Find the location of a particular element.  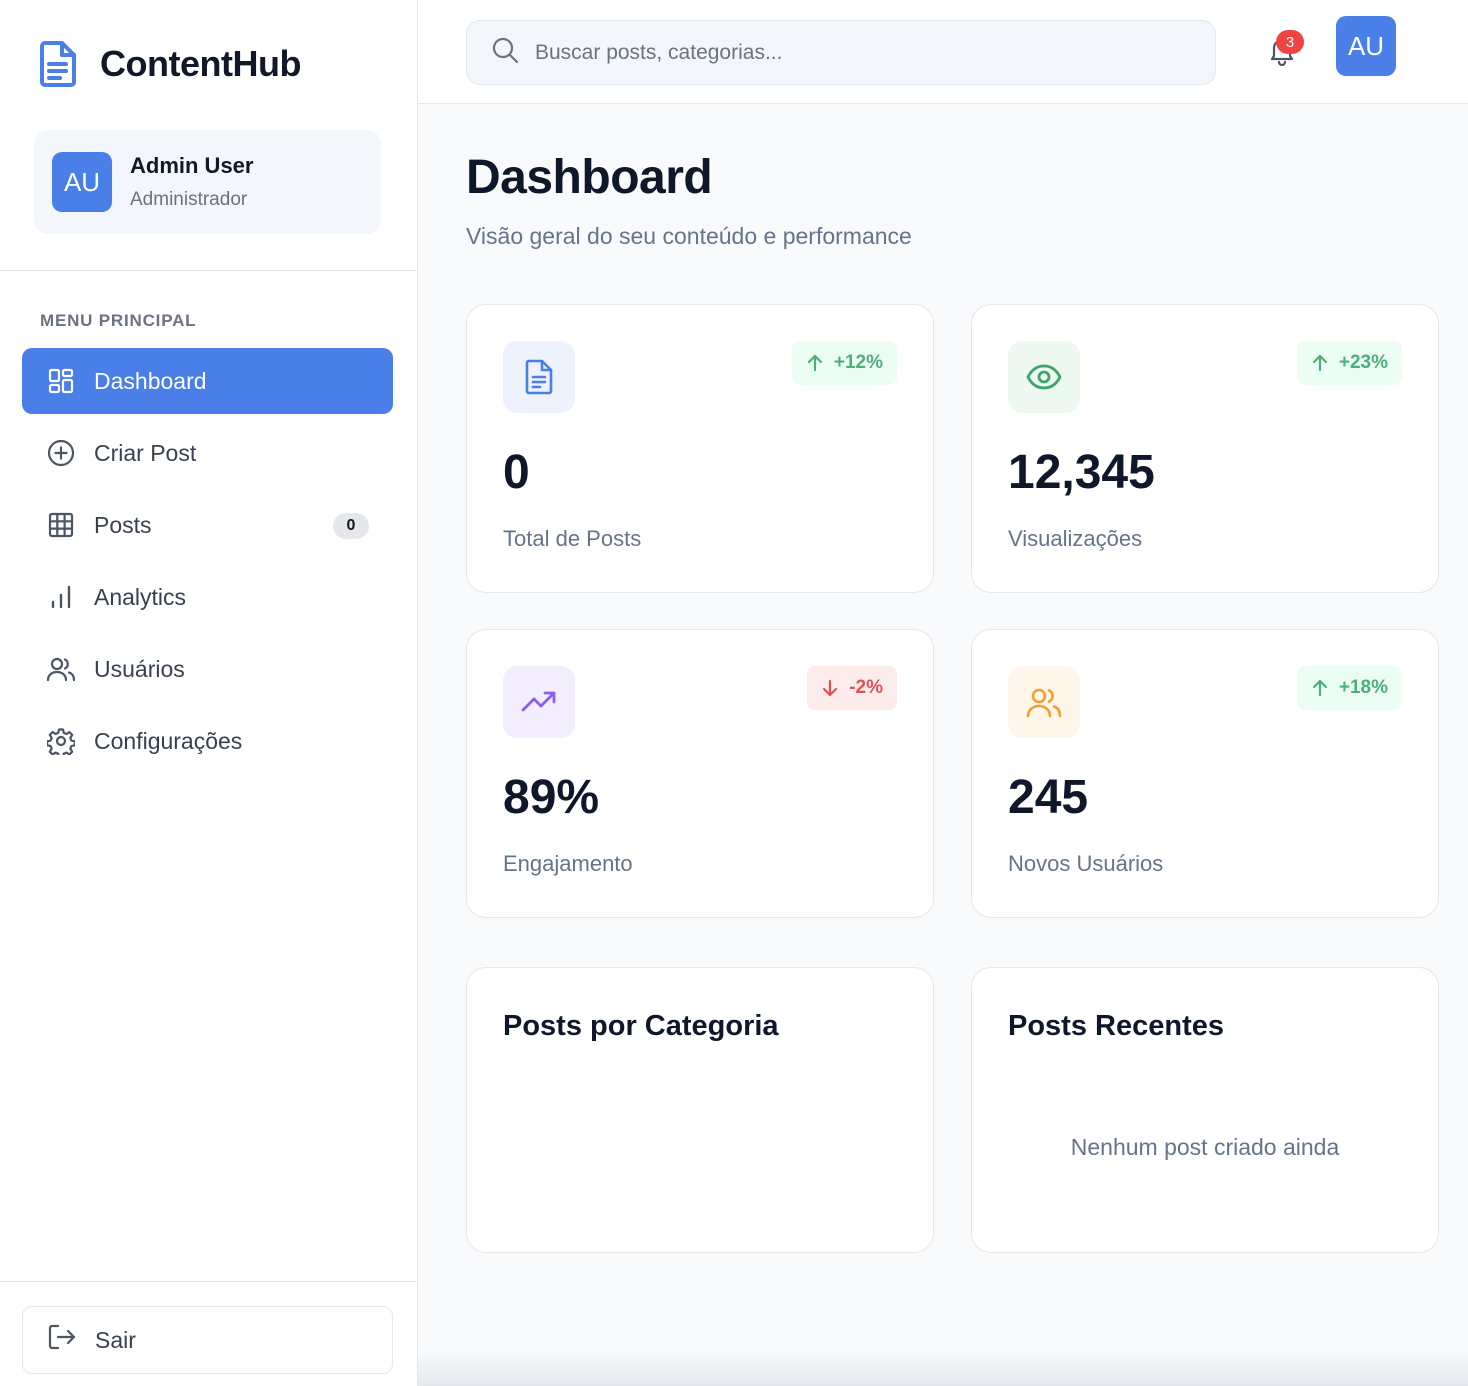

posts-count-badge: 0 is located at coordinates (351, 526).